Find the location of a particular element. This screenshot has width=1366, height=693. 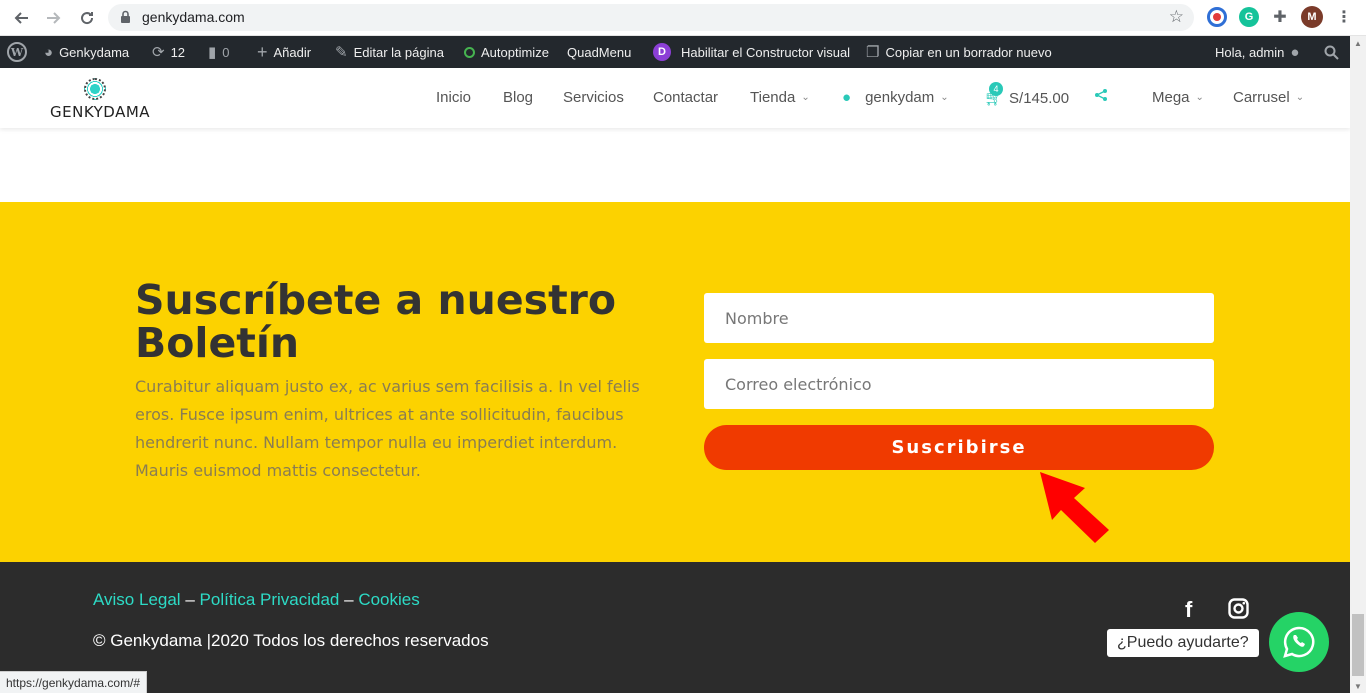

admin-quadmenu-link: QuadMenu is located at coordinates (599, 52).